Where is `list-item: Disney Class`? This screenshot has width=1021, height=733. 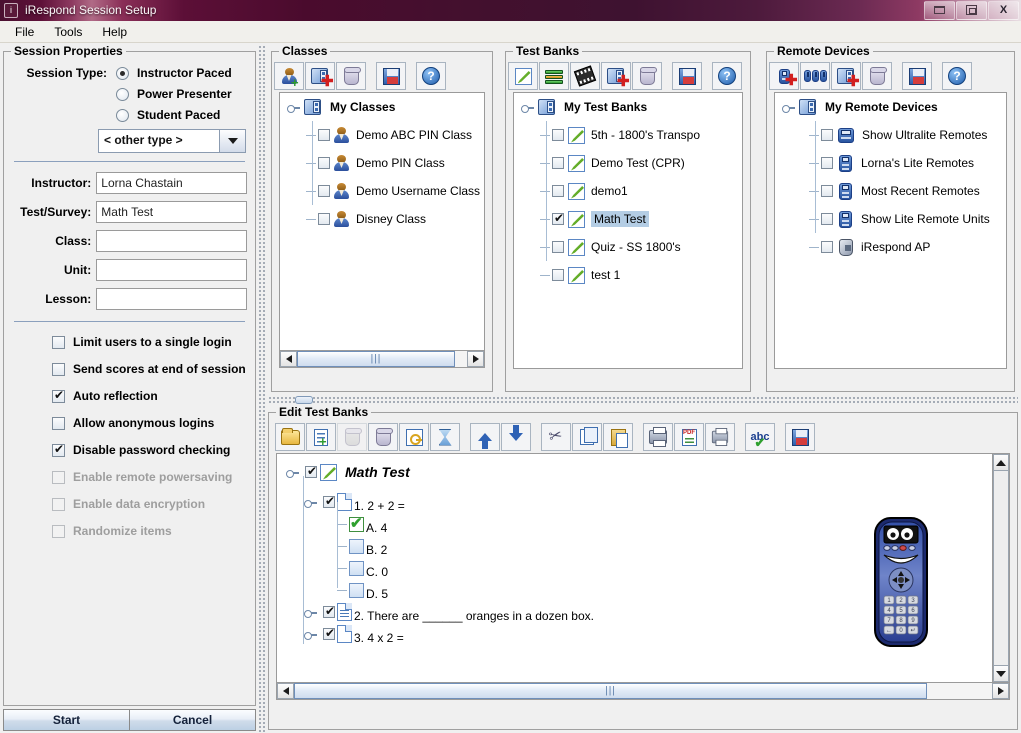 list-item: Disney Class is located at coordinates (382, 219).